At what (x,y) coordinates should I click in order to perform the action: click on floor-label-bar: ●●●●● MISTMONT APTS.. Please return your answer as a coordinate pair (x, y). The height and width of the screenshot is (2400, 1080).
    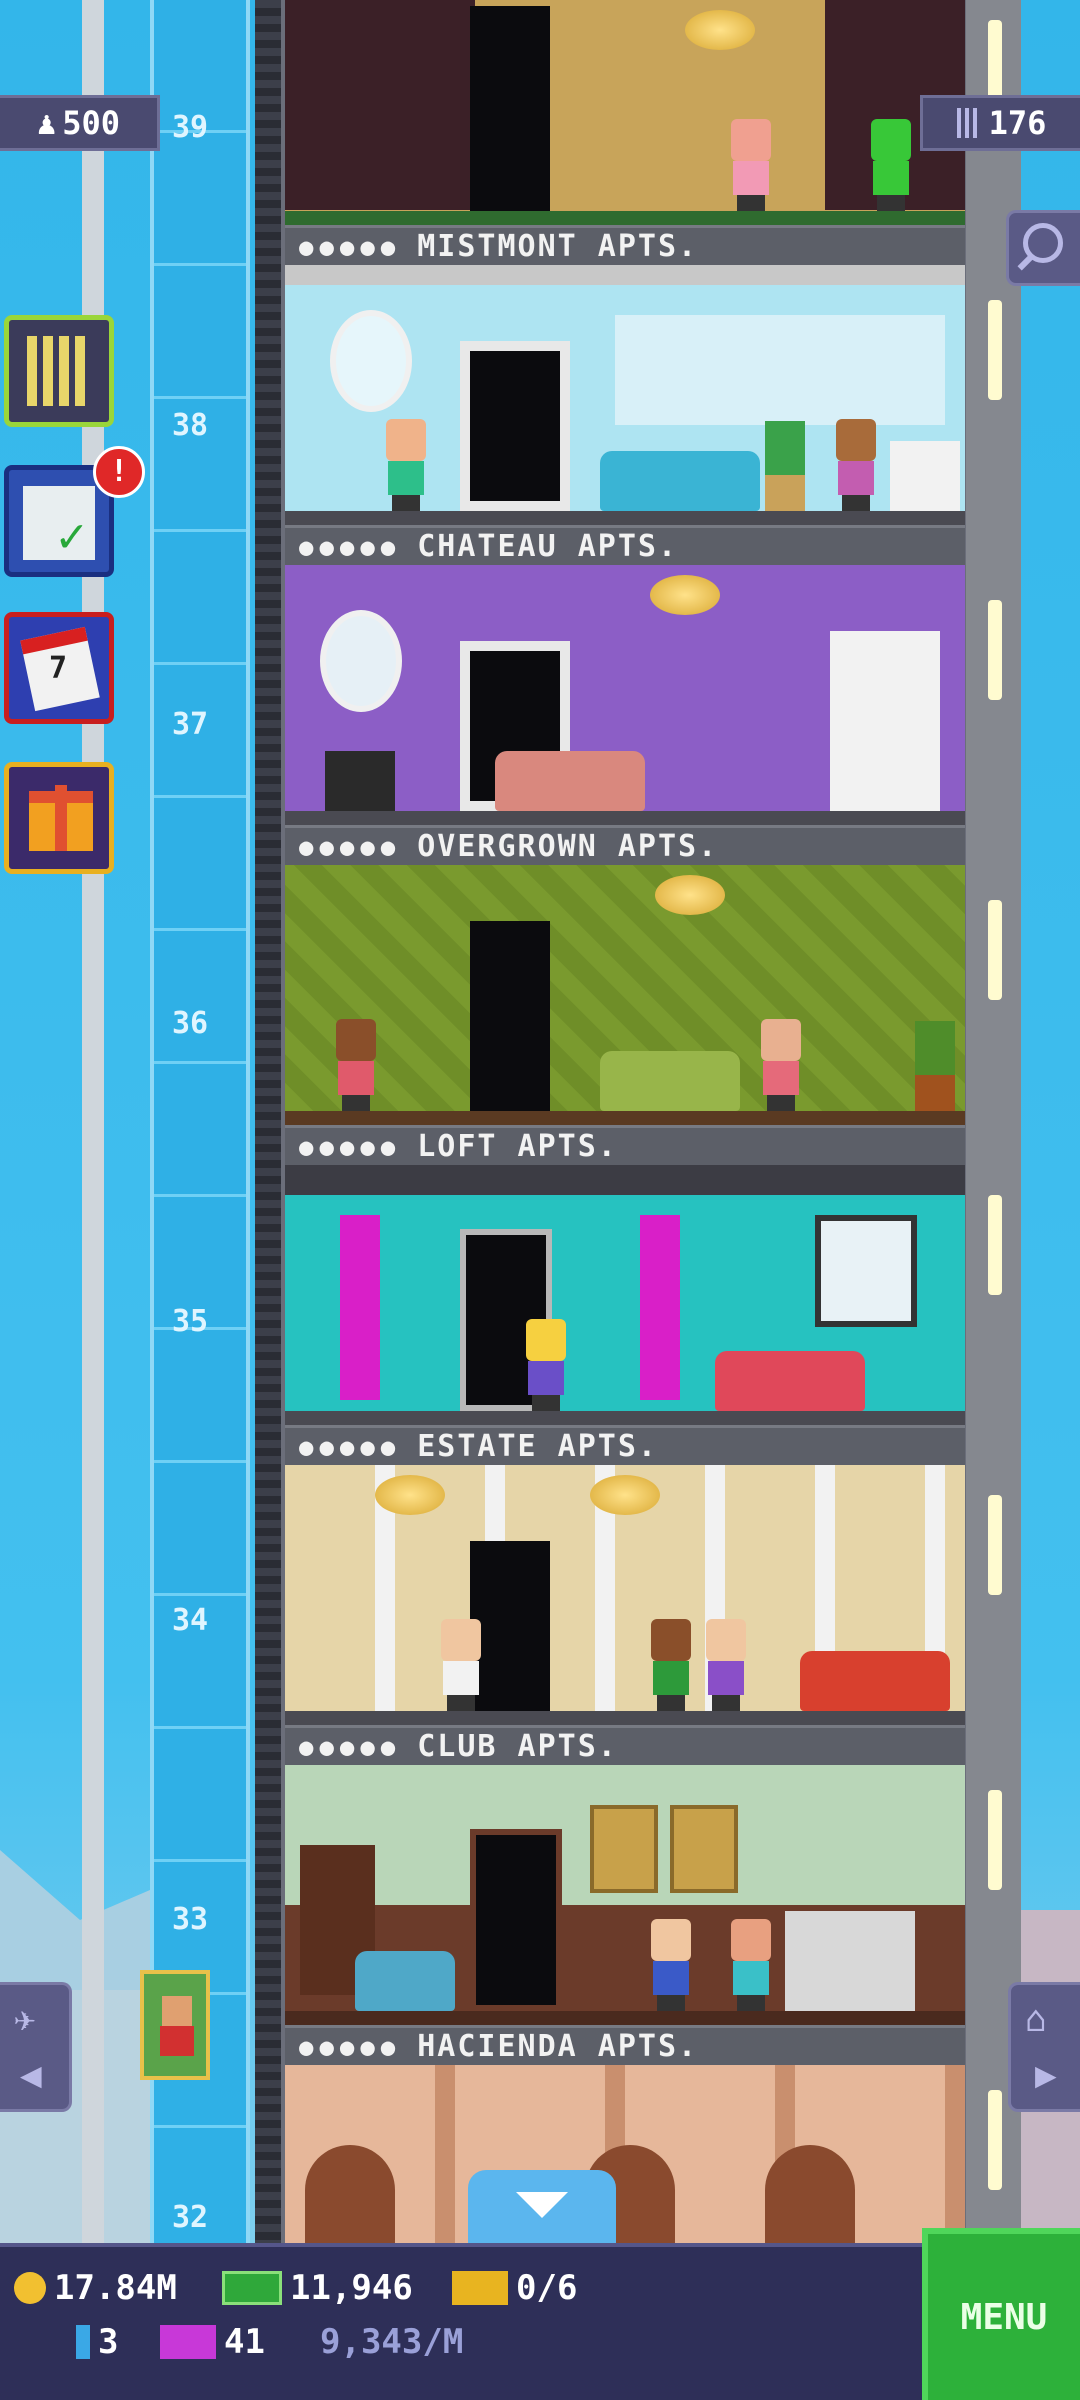
    Looking at the image, I should click on (625, 245).